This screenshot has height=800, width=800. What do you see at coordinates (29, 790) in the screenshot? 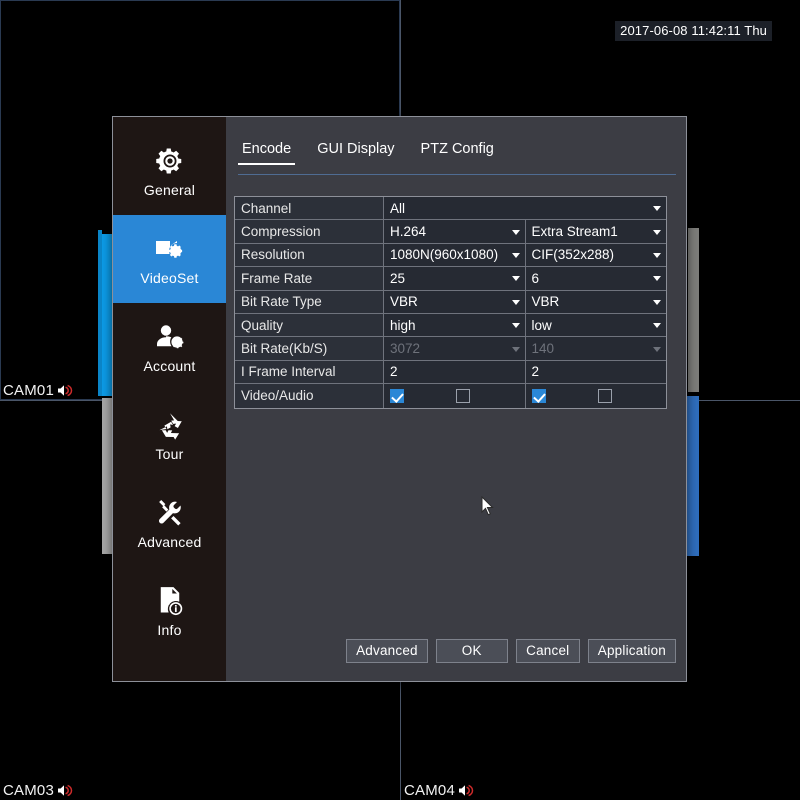
I see `camera-label-text: CAM03` at bounding box center [29, 790].